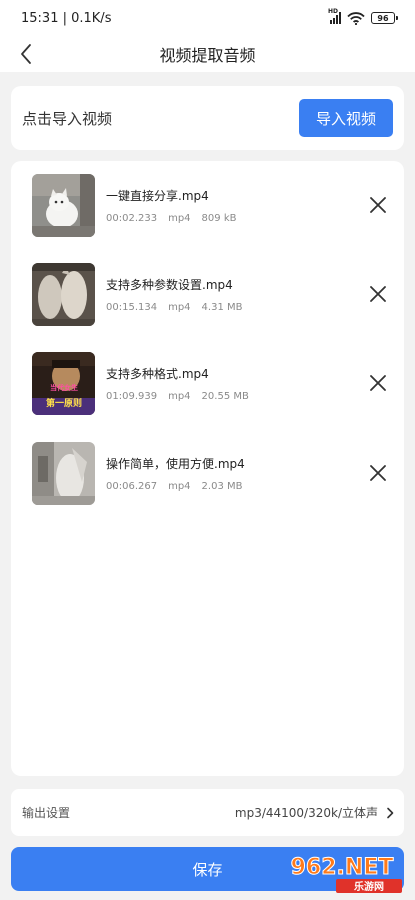  What do you see at coordinates (333, 11) in the screenshot?
I see `network-badge: HD` at bounding box center [333, 11].